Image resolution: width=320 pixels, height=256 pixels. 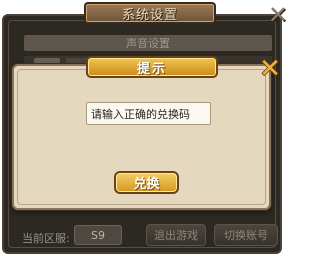 What do you see at coordinates (246, 235) in the screenshot?
I see `switch-account-button: 切换账号` at bounding box center [246, 235].